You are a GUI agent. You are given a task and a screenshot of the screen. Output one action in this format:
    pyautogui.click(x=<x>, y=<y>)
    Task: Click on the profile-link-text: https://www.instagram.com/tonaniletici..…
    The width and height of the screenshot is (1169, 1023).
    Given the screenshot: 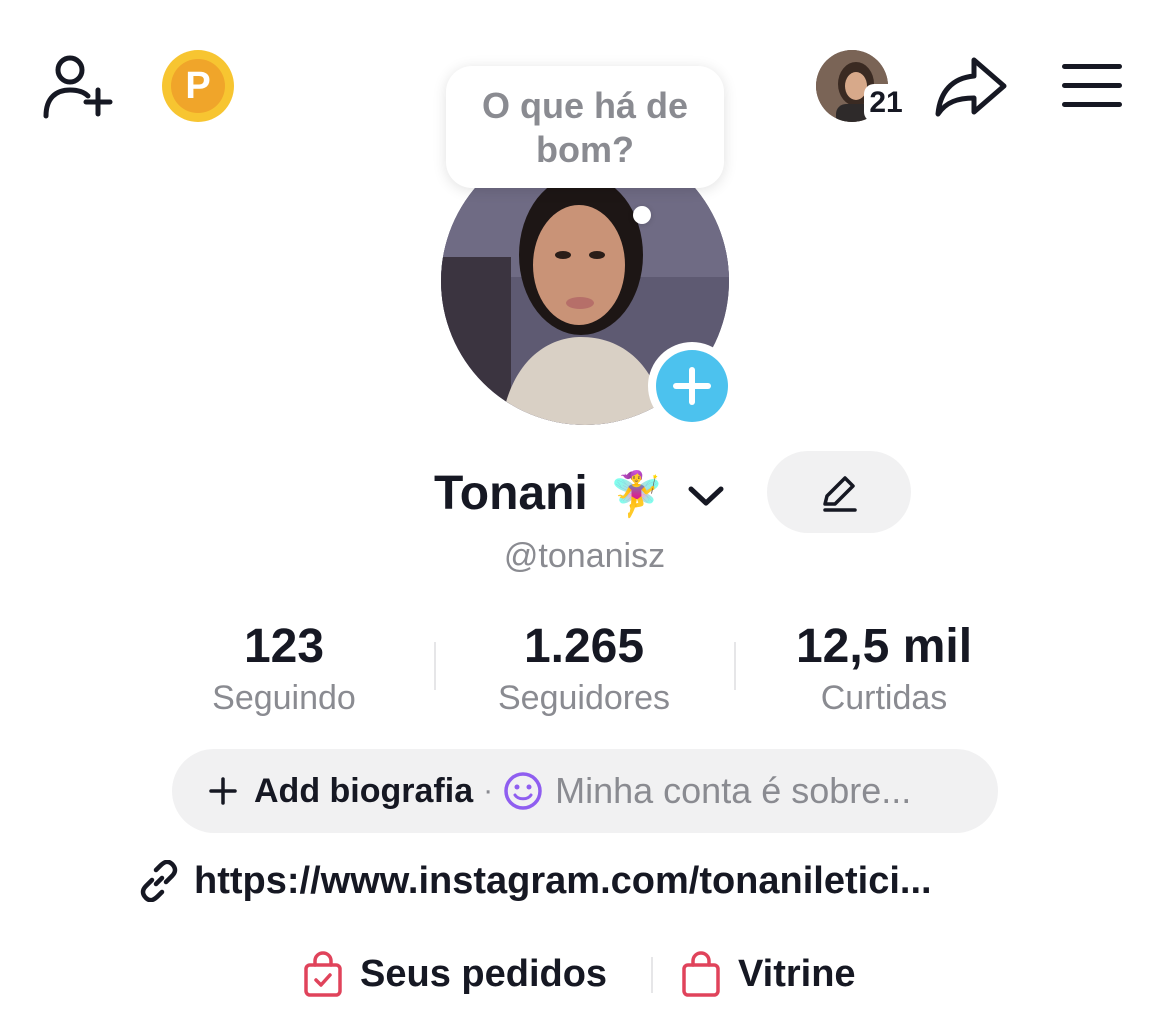 What is the action you would take?
    pyautogui.click(x=563, y=880)
    